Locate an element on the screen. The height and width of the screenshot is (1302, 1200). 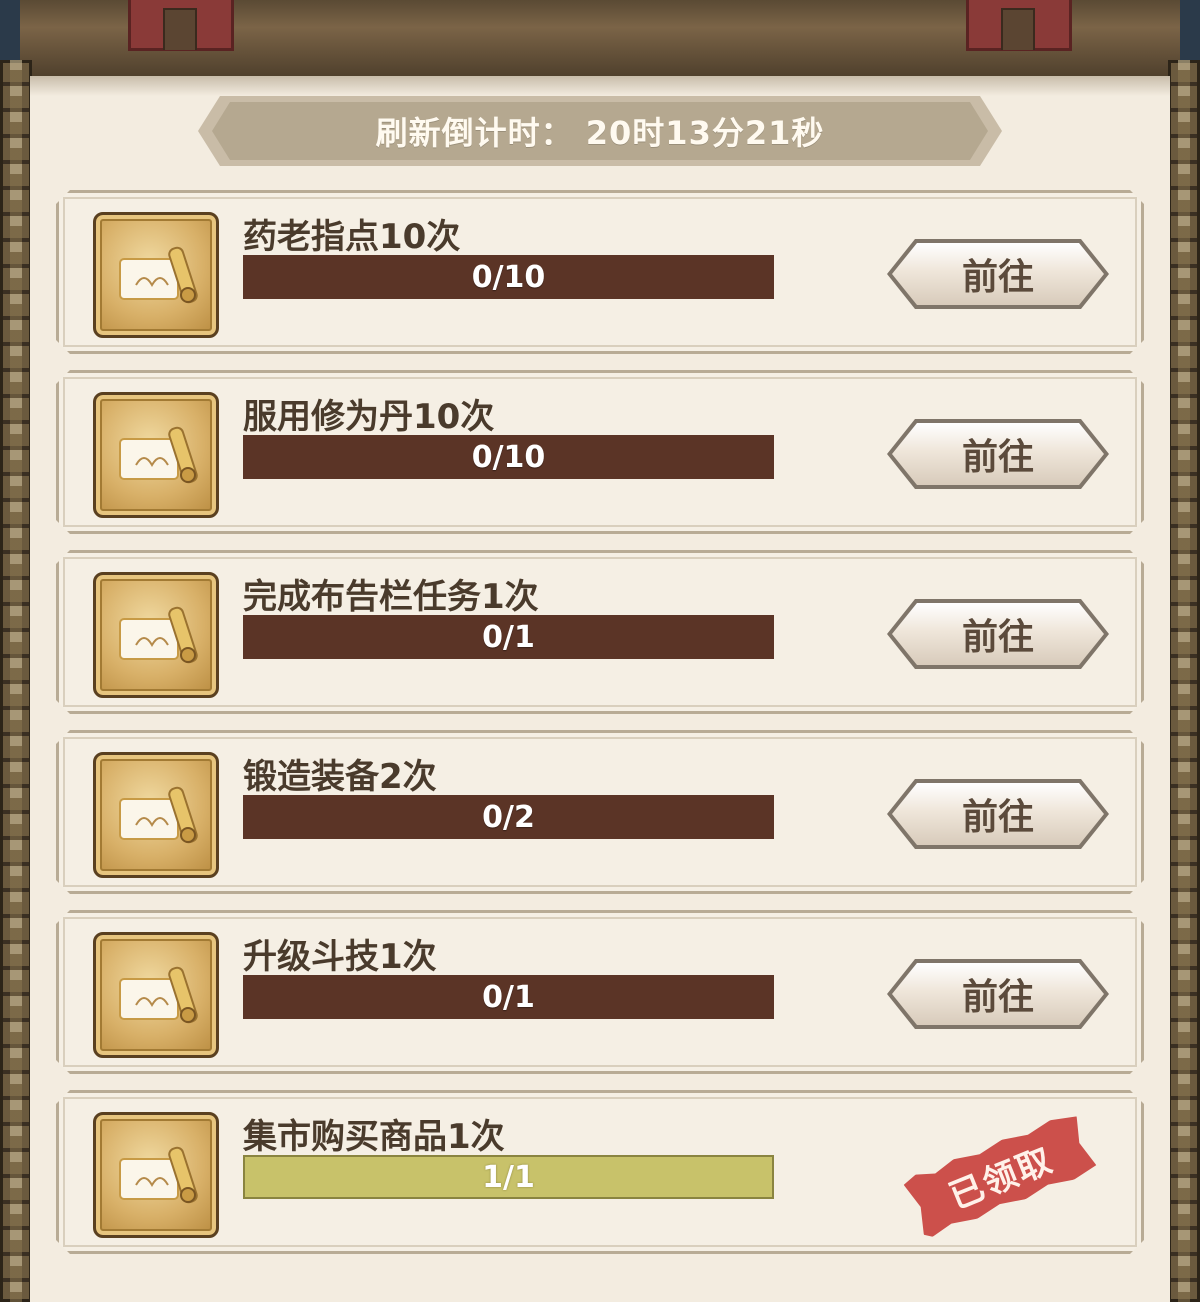
task-title: 药老指点10次 is located at coordinates (352, 237).